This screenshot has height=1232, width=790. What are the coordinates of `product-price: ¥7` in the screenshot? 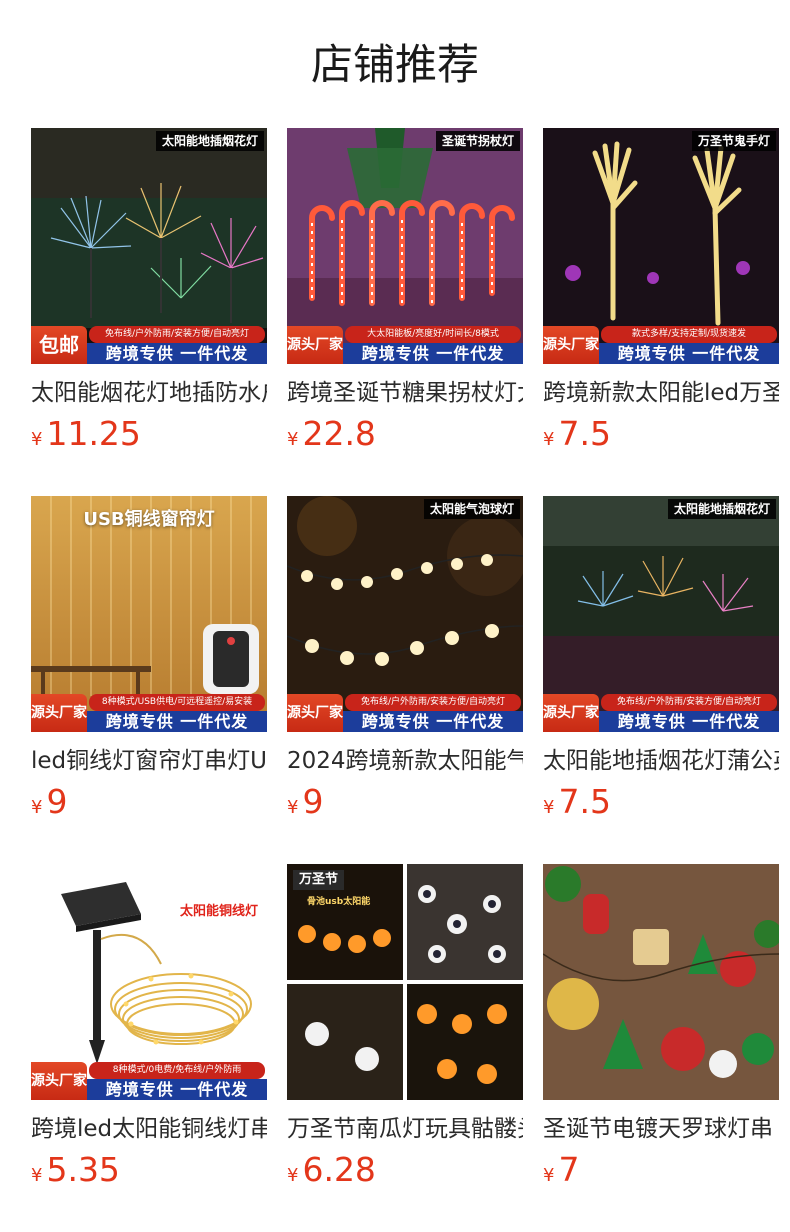 It's located at (661, 1170).